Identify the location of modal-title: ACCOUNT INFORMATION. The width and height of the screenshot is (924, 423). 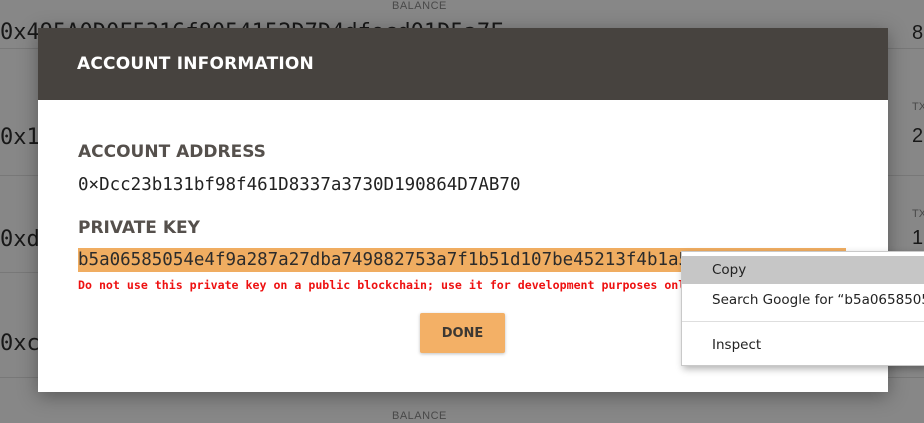
(195, 64).